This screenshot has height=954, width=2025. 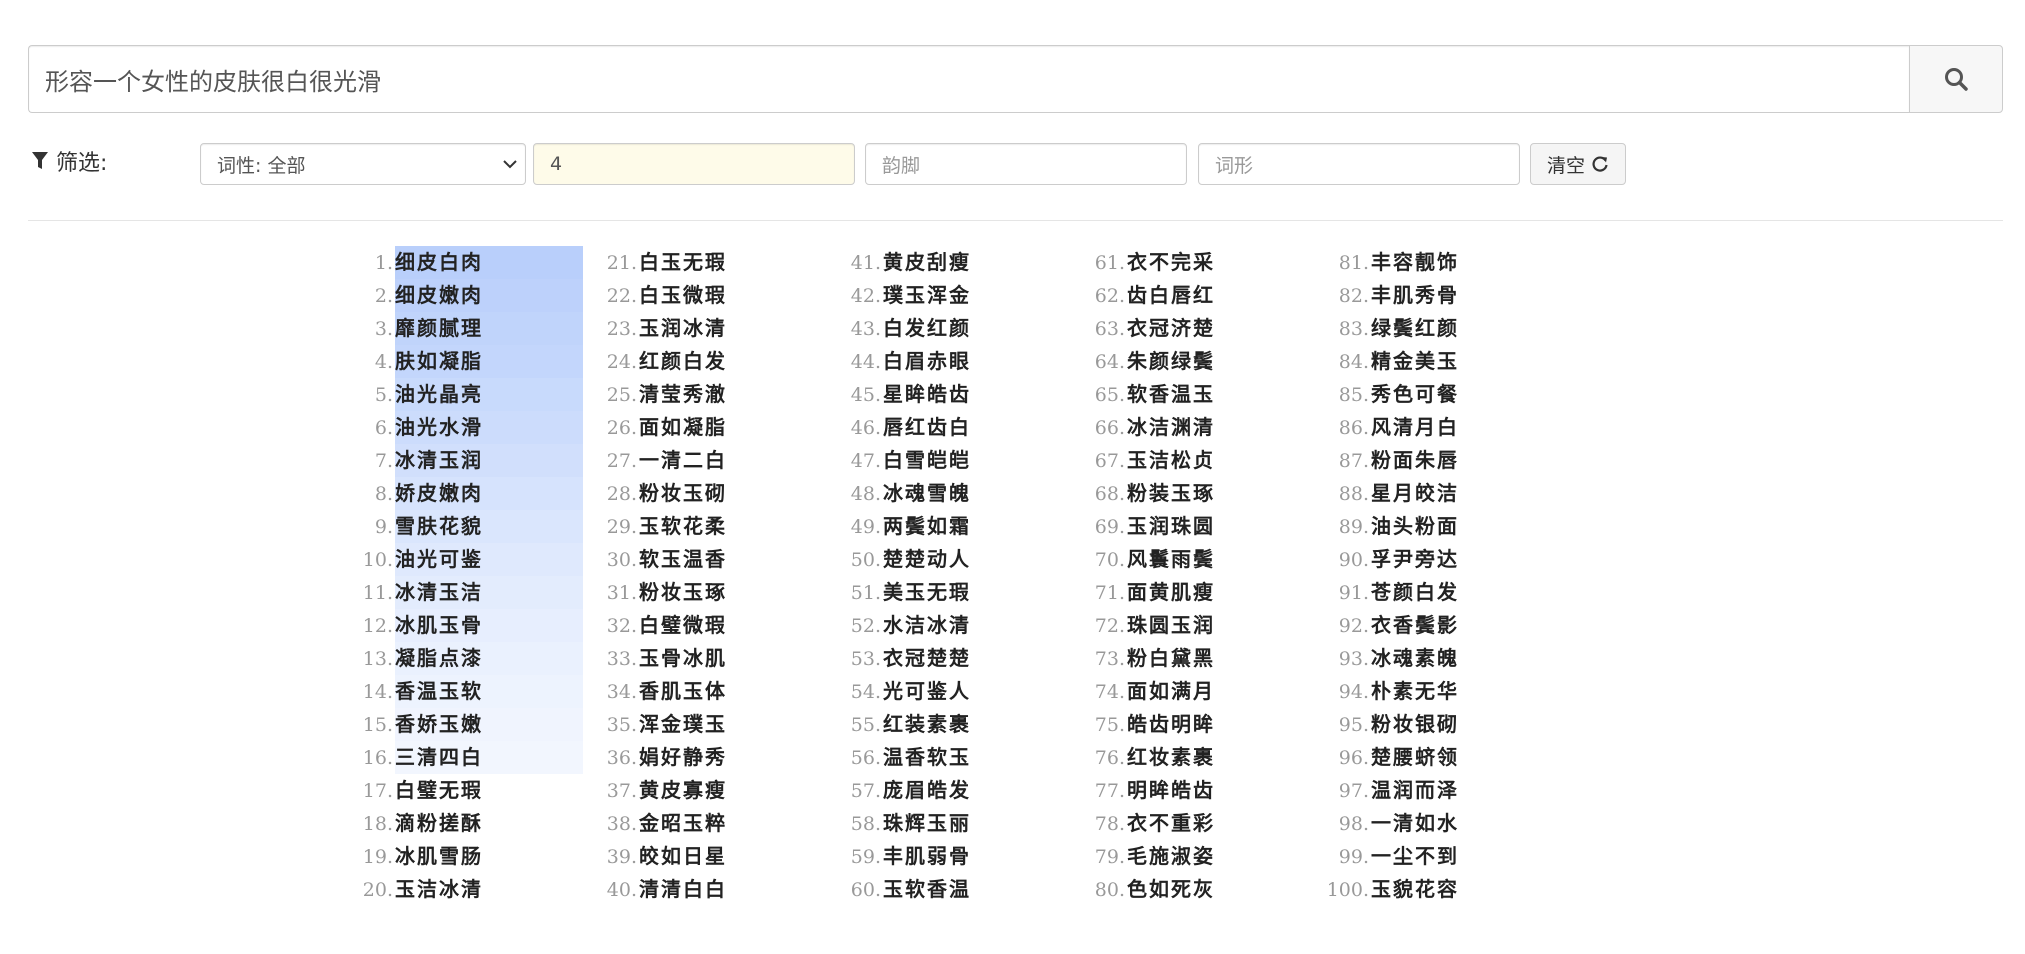 What do you see at coordinates (363, 164) in the screenshot?
I see `part-of-speech-select: 词性: 全部` at bounding box center [363, 164].